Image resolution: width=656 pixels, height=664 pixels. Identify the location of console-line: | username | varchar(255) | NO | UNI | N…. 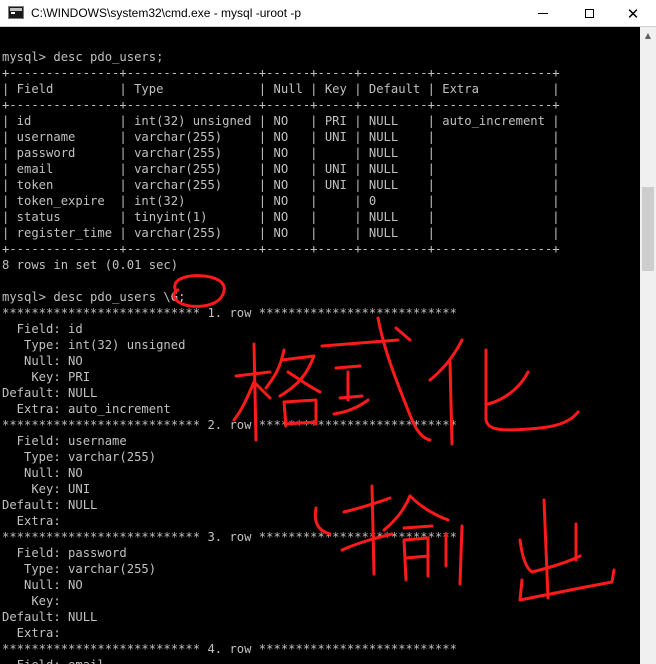
(281, 137).